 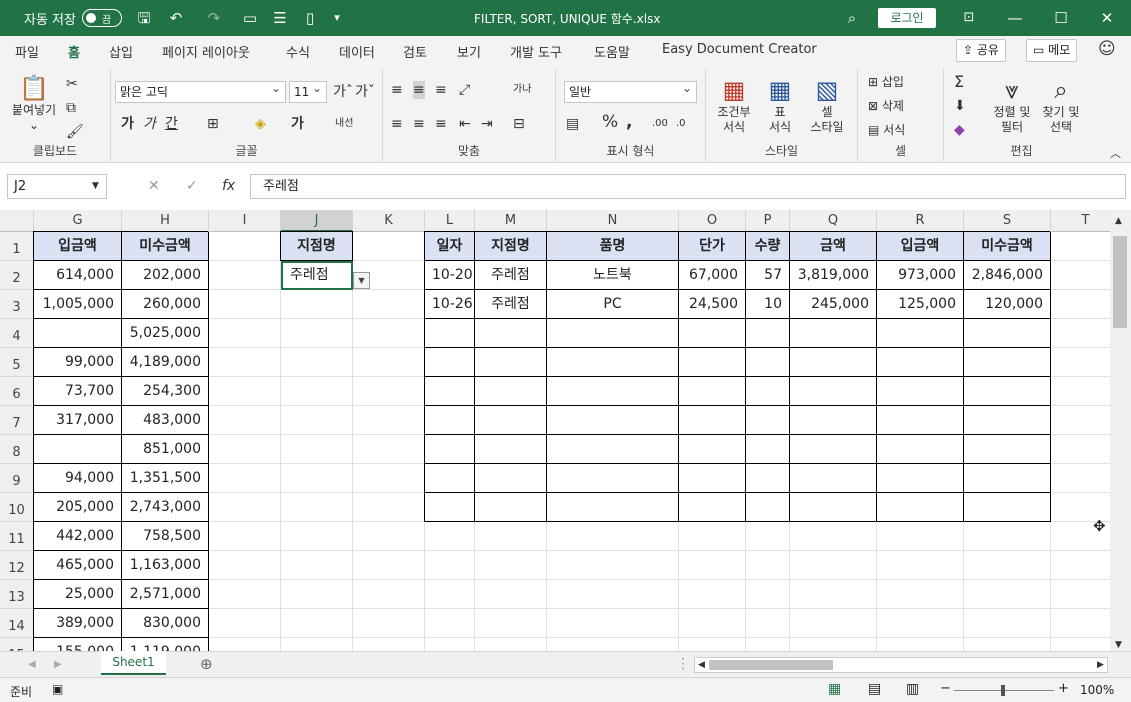 What do you see at coordinates (361, 280) in the screenshot?
I see `validation-dropdown-icon: ▼` at bounding box center [361, 280].